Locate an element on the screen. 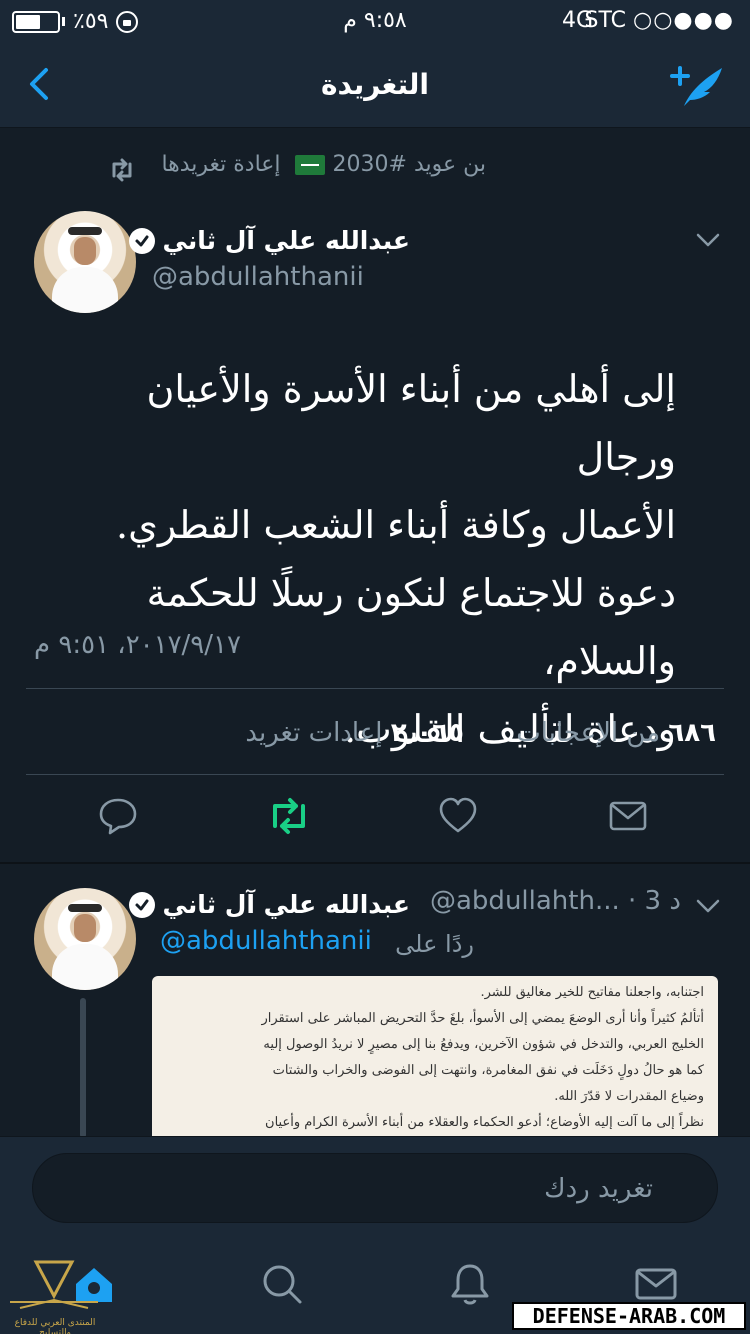 The image size is (750, 1334). retweets-stat: ٢٫٠٦٥ إعادات تغريد is located at coordinates (354, 733).